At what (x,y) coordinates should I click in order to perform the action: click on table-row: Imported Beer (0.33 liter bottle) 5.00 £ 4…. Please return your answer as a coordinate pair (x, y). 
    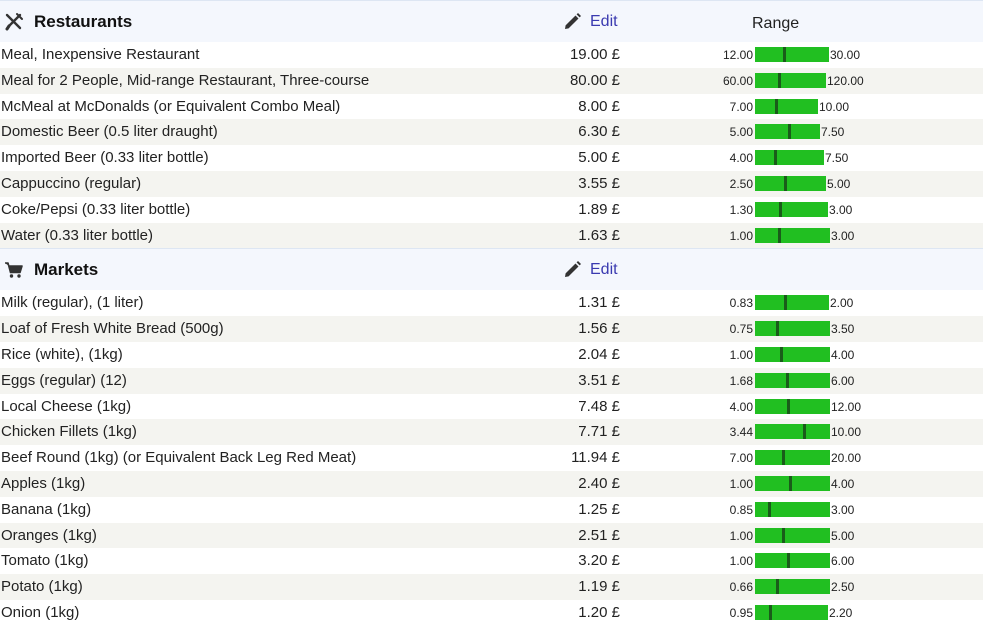
    Looking at the image, I should click on (491, 158).